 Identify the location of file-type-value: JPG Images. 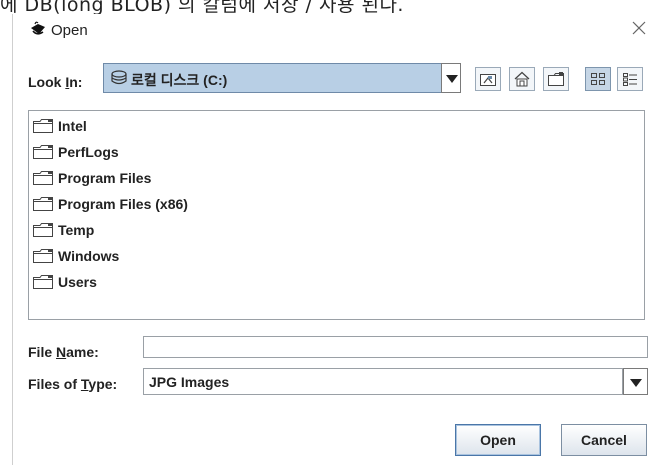
(189, 382).